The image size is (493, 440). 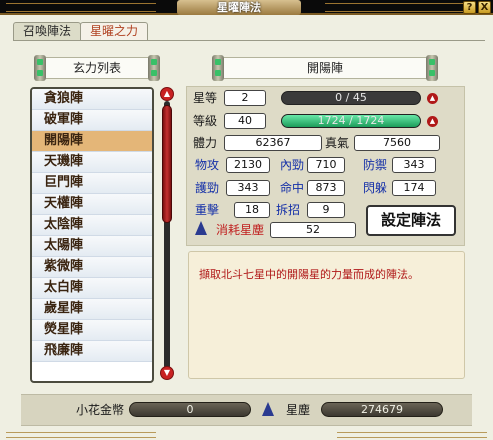 What do you see at coordinates (92, 288) in the screenshot?
I see `list-item: 太白陣` at bounding box center [92, 288].